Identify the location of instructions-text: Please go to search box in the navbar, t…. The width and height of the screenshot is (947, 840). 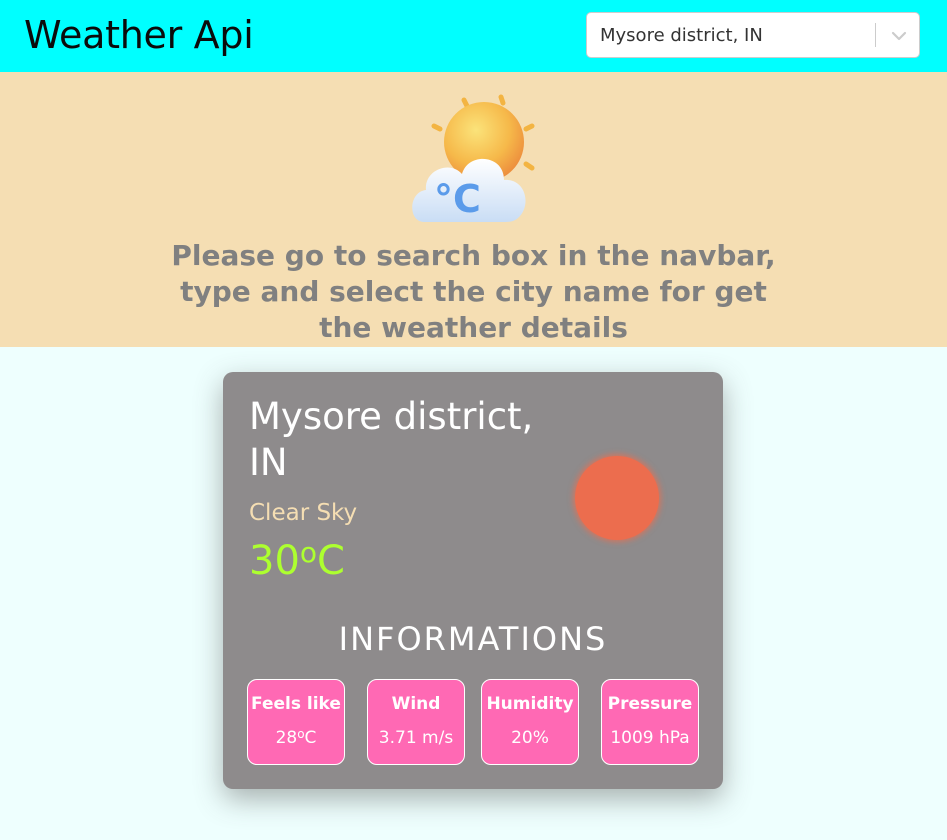
(473, 291).